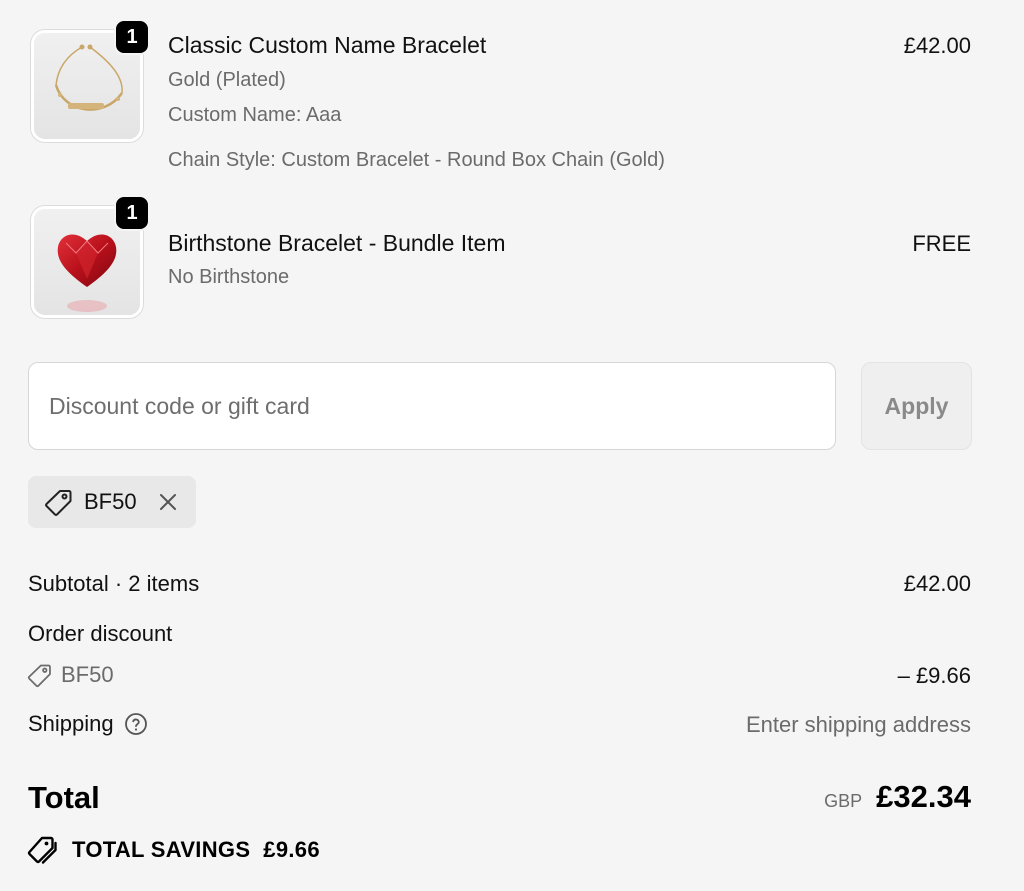 This screenshot has width=1024, height=891. Describe the element at coordinates (229, 277) in the screenshot. I see `product-variant: No Birthstone` at that location.